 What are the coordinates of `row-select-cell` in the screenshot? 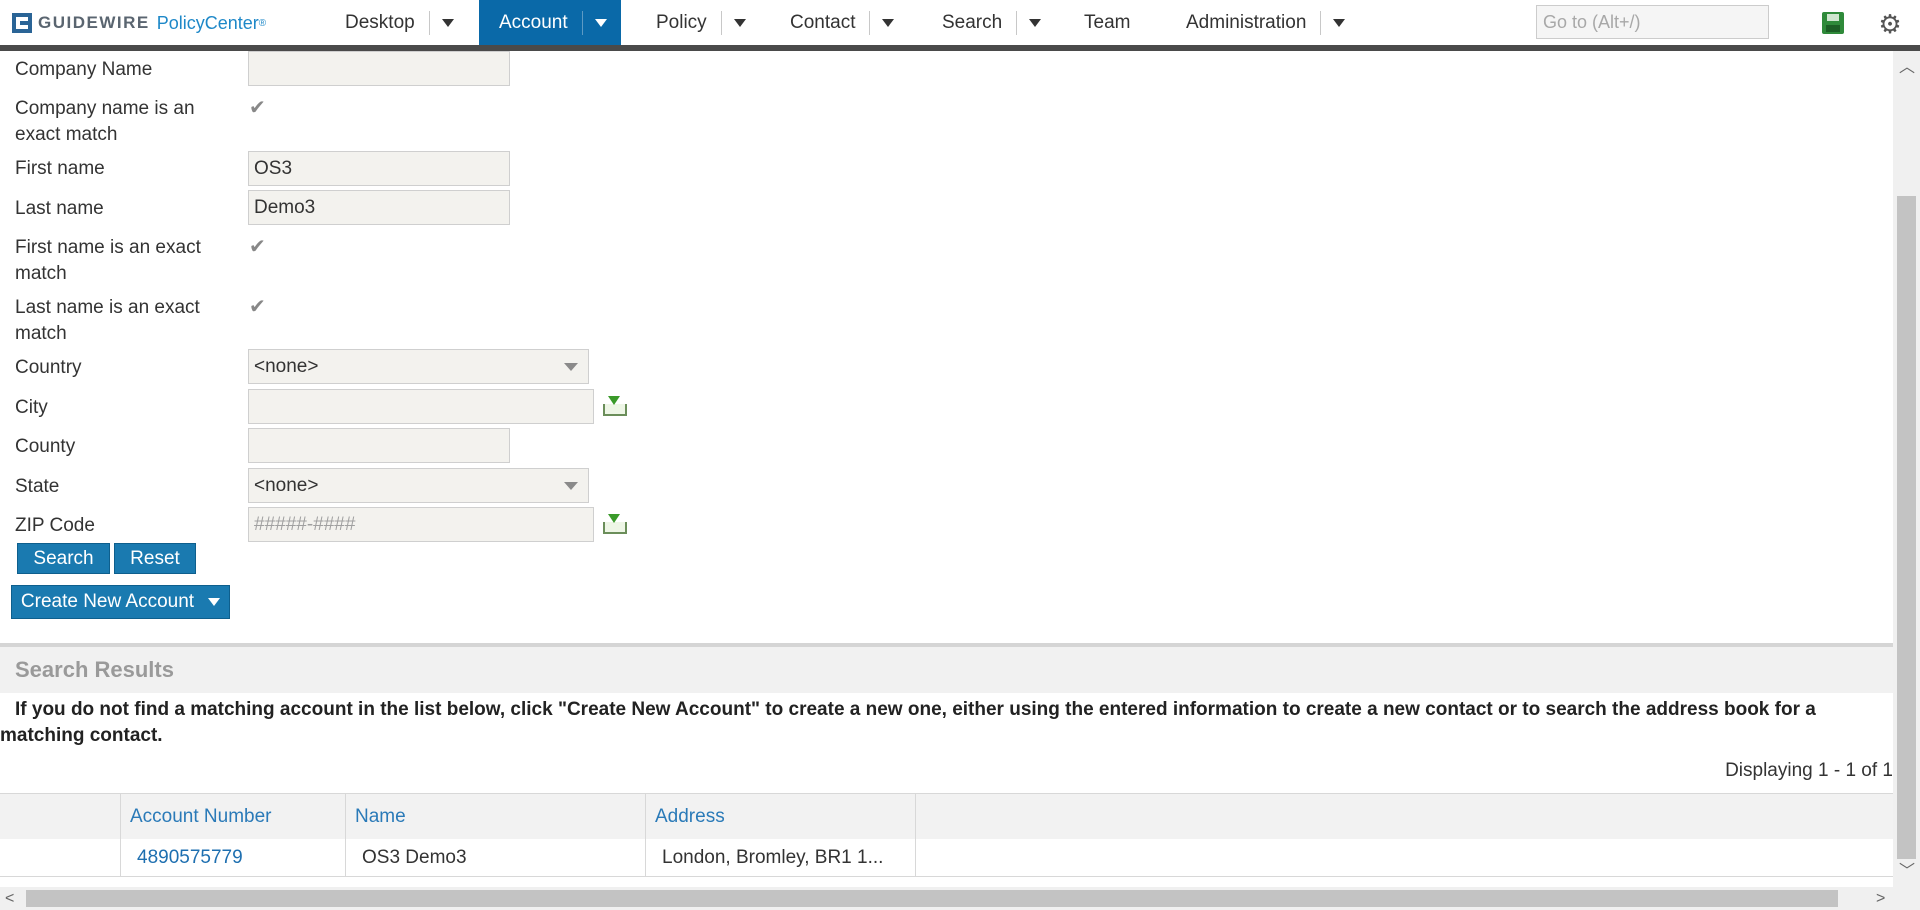 It's located at (60, 857).